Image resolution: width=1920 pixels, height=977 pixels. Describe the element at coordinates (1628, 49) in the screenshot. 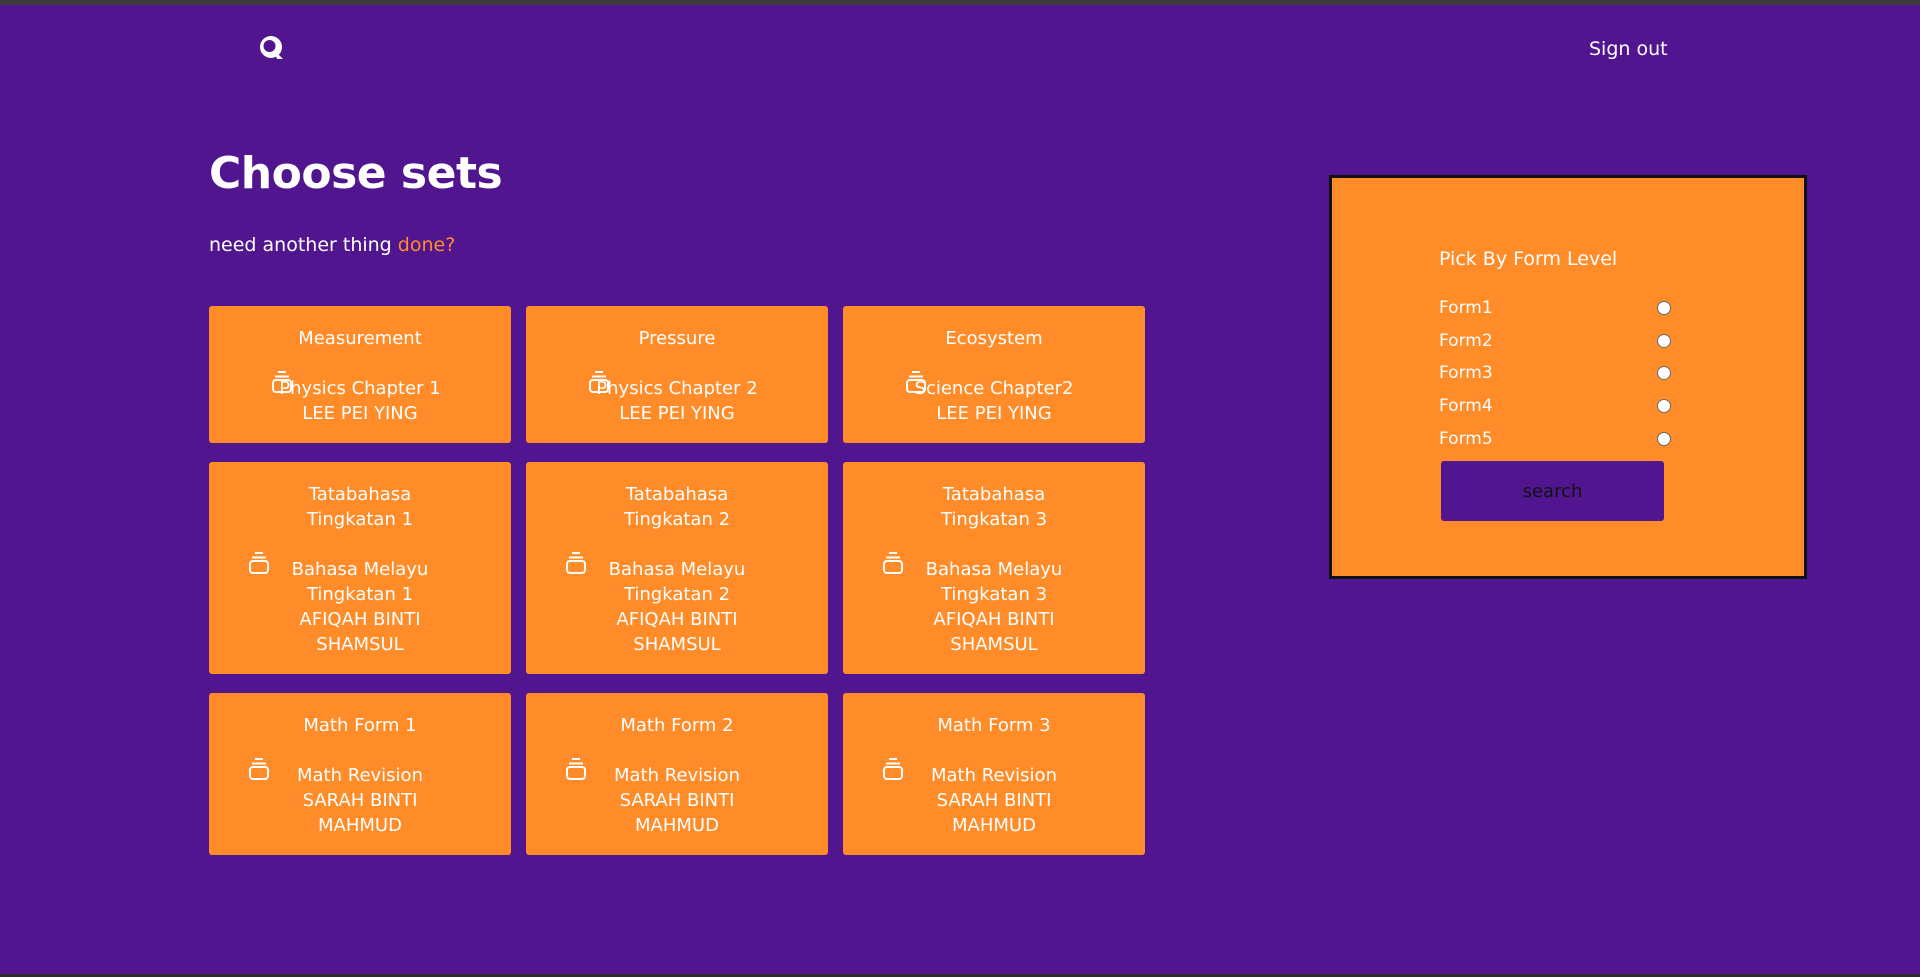

I see `sign-out-link: Sign out` at that location.